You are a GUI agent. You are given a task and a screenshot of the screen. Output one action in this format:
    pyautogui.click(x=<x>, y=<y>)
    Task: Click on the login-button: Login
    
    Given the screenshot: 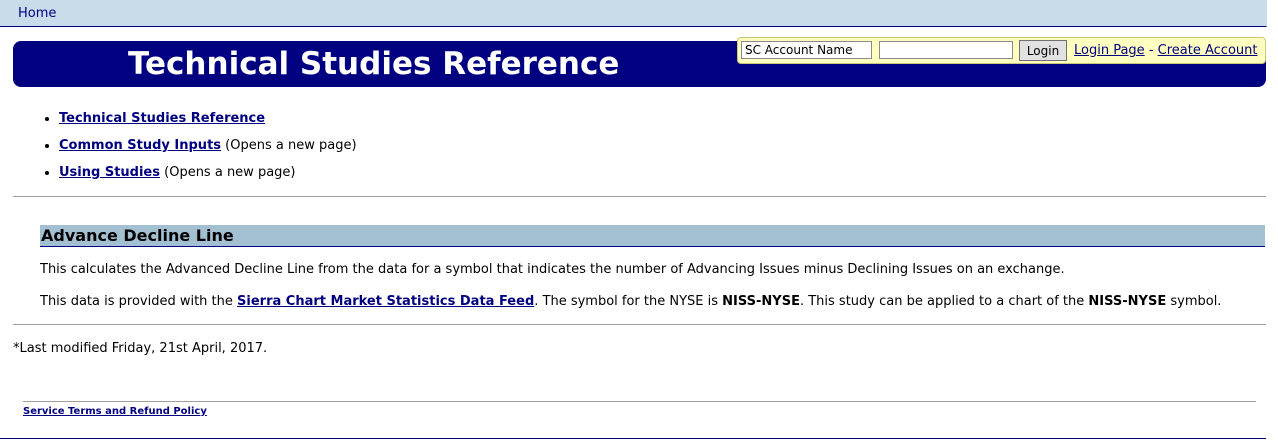 What is the action you would take?
    pyautogui.click(x=1043, y=50)
    